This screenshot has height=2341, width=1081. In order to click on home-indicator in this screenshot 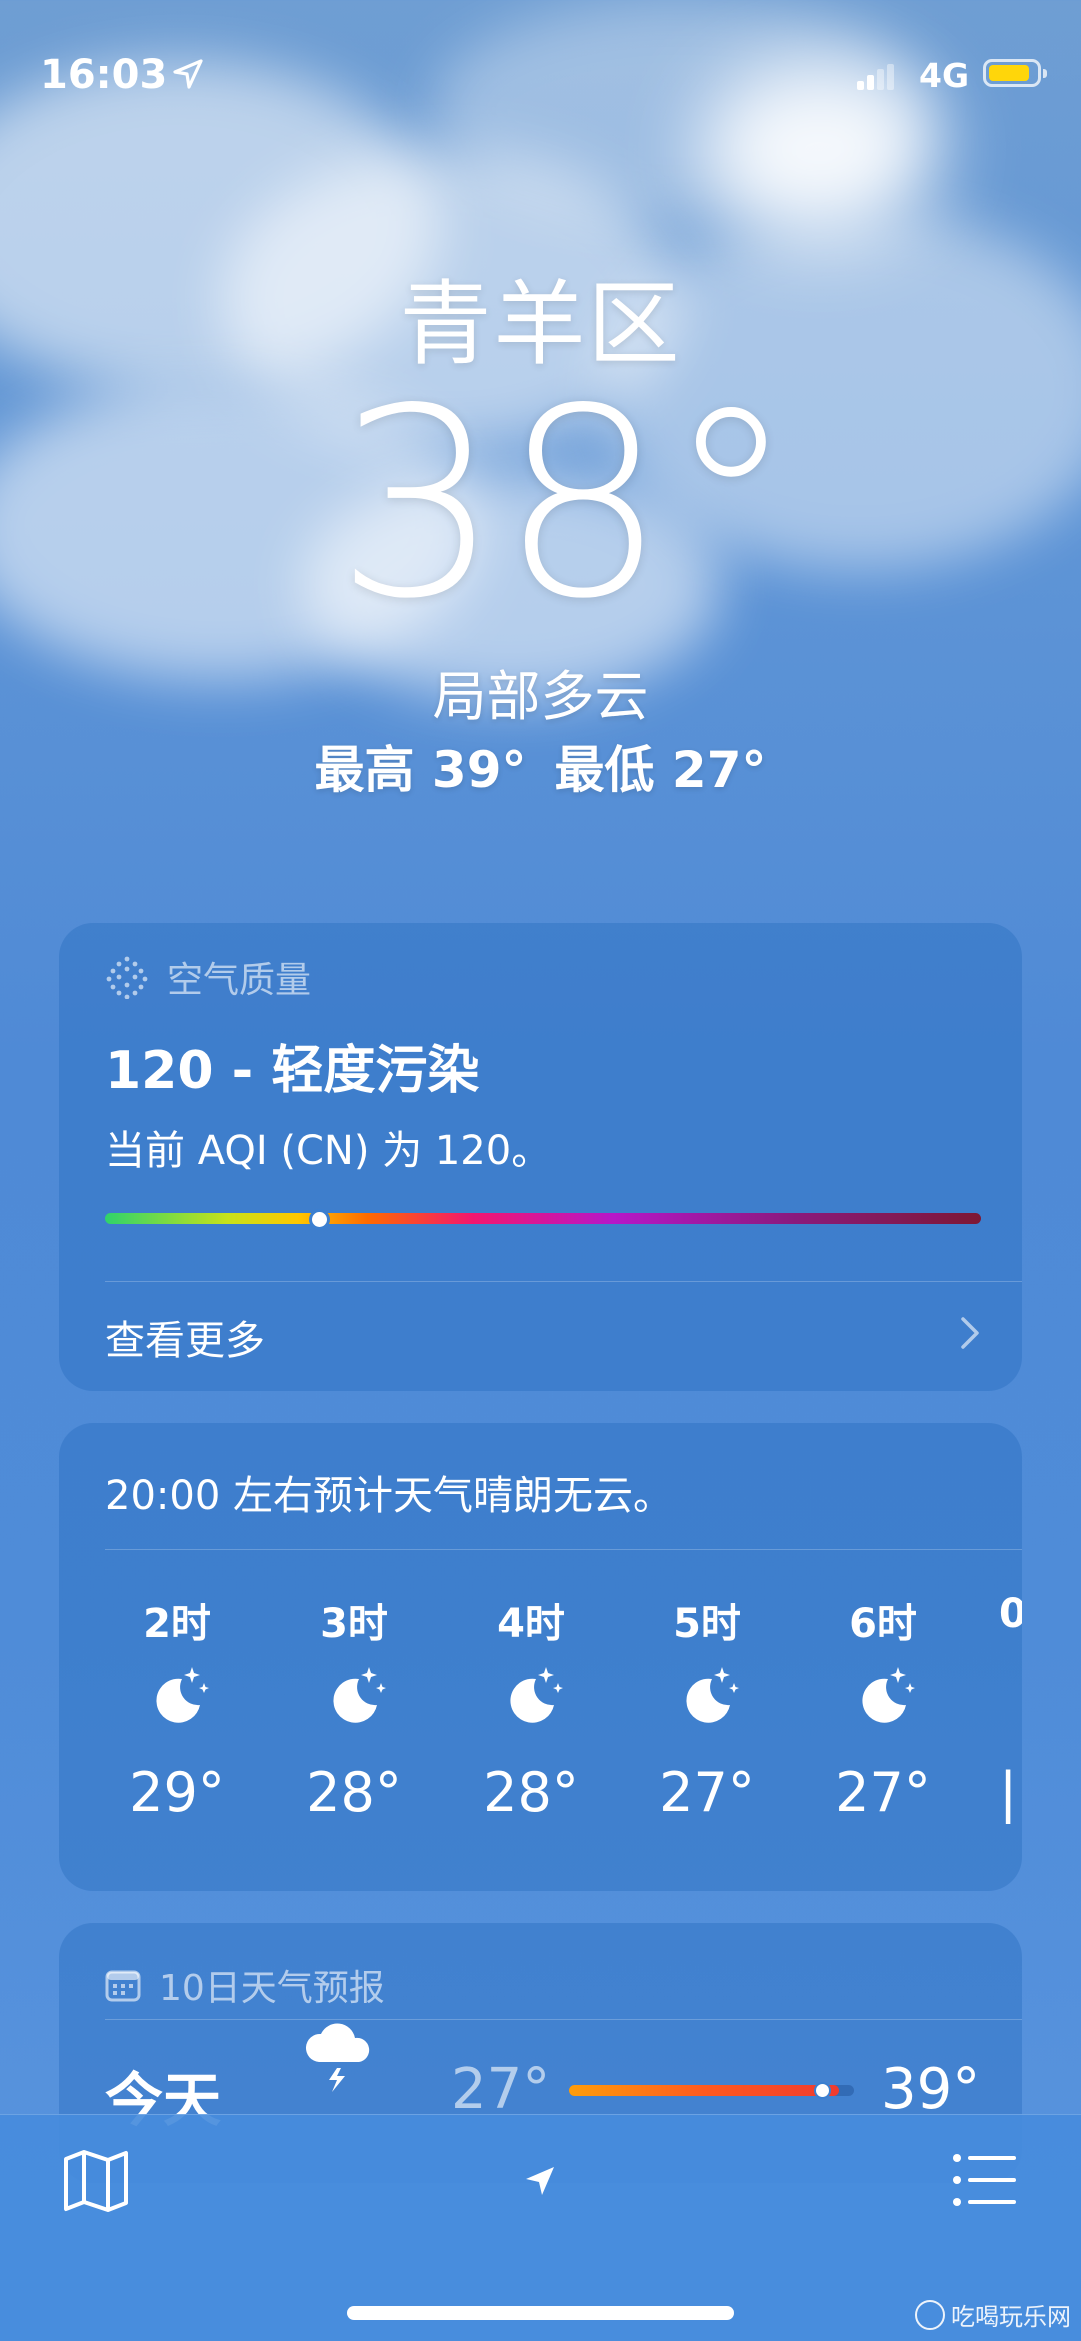, I will do `click(540, 2313)`.